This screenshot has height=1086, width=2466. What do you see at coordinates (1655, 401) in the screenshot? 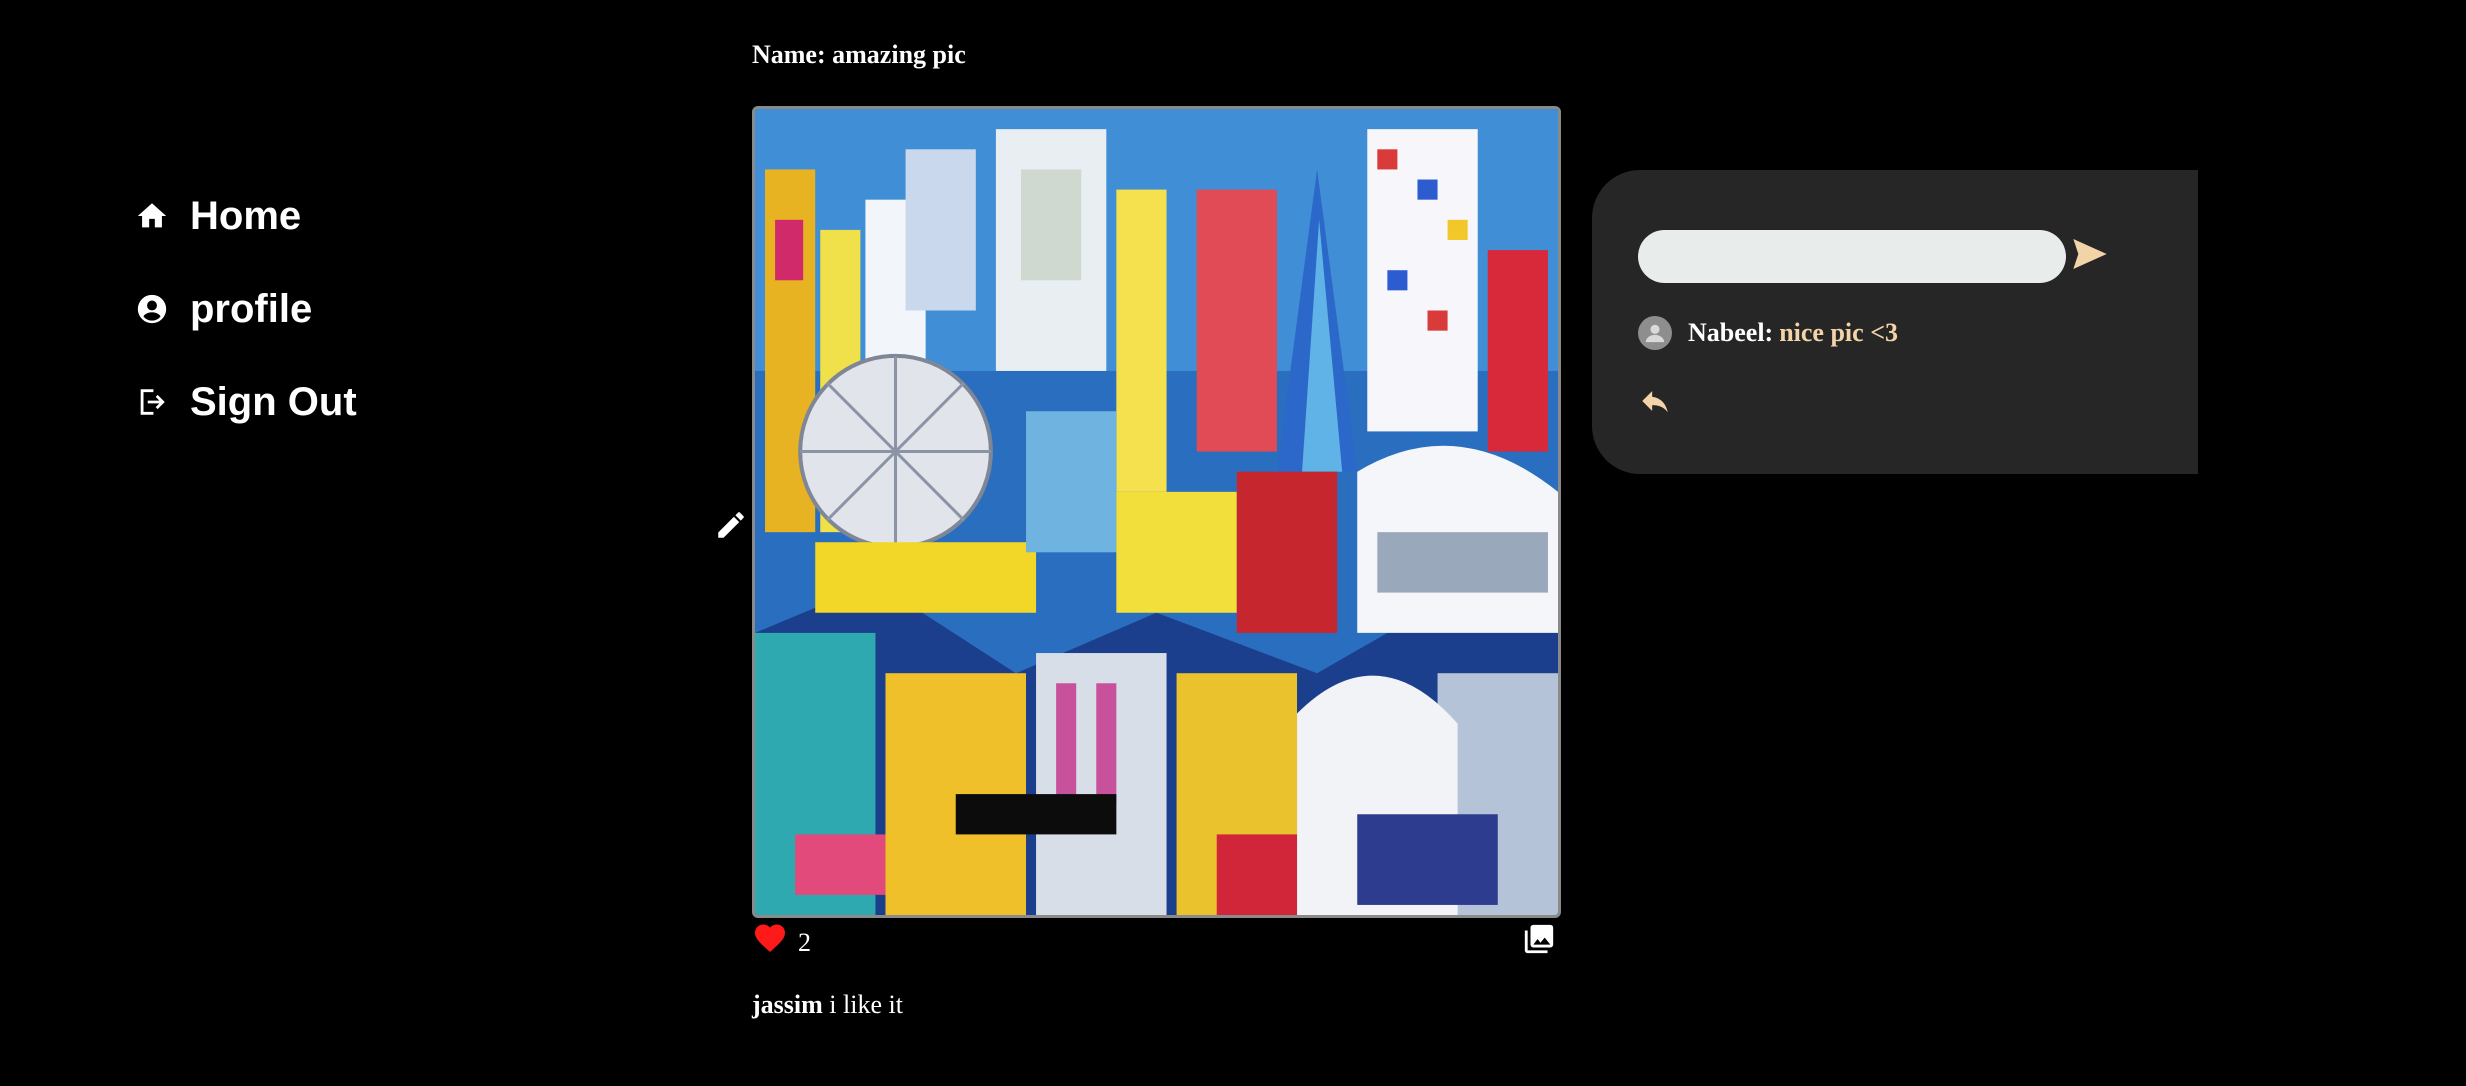
I see `reply-icon` at bounding box center [1655, 401].